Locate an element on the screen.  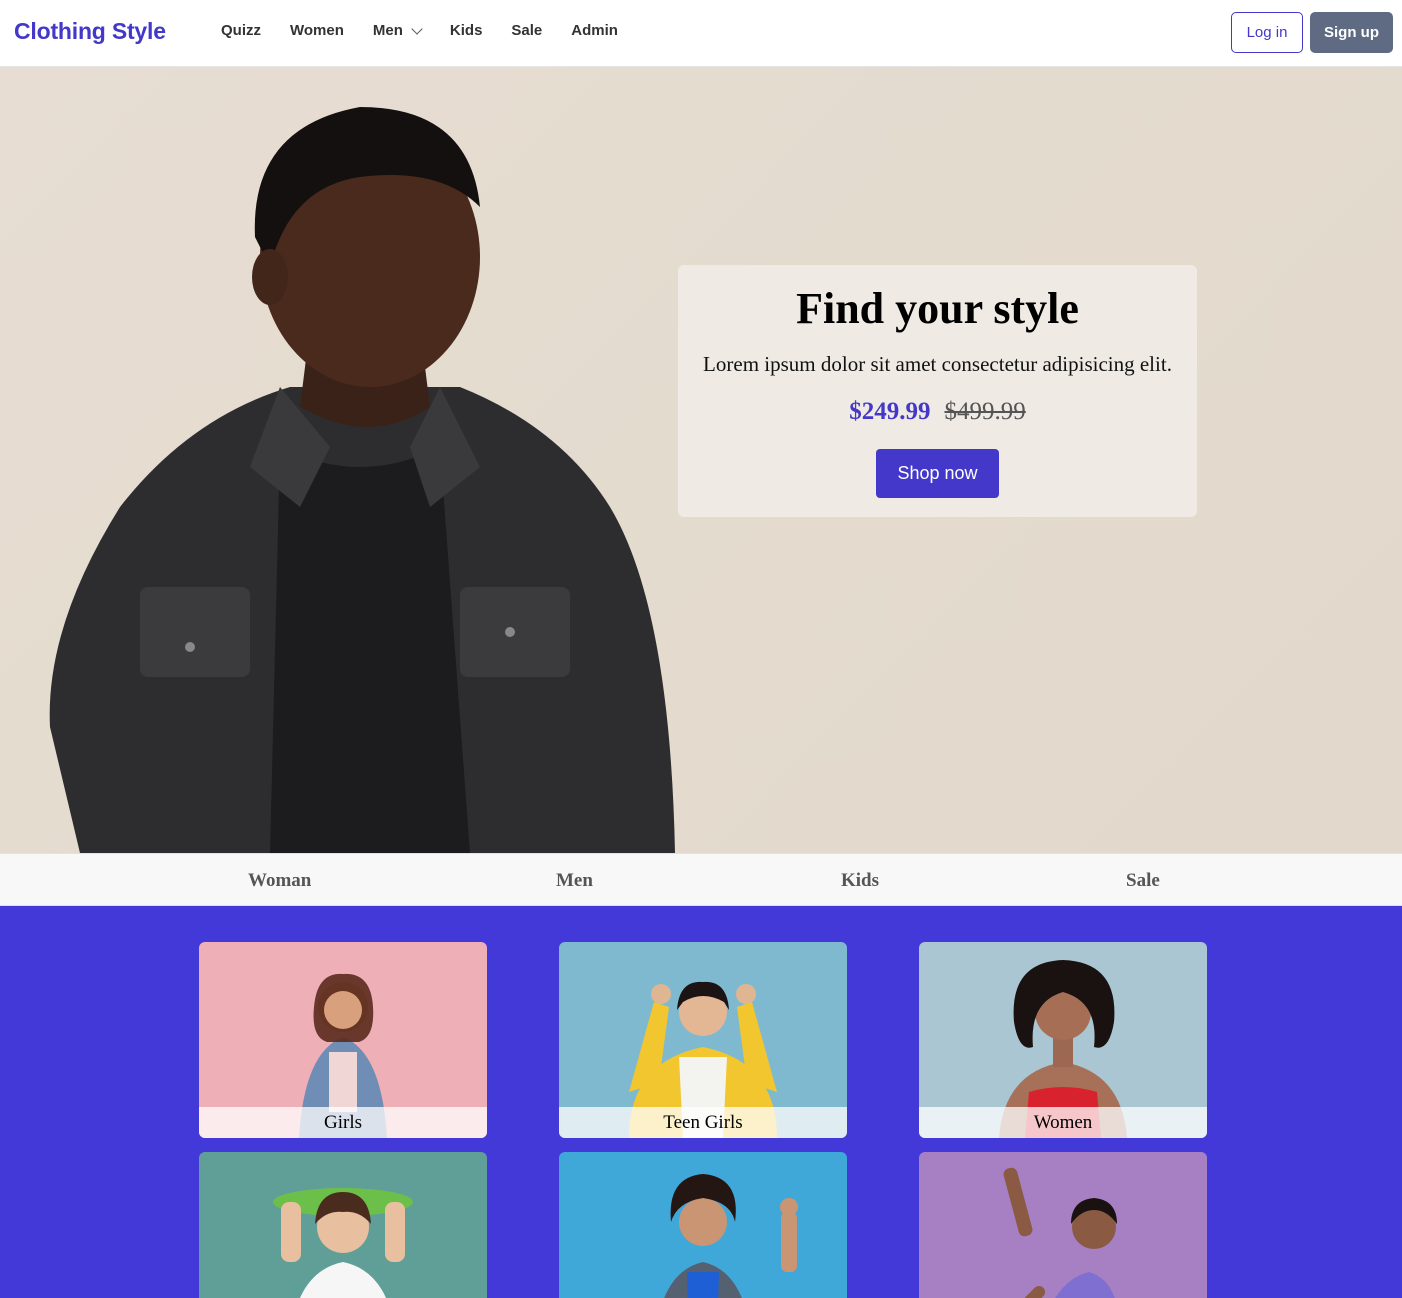
tile-girls: Girls is located at coordinates (343, 1040).